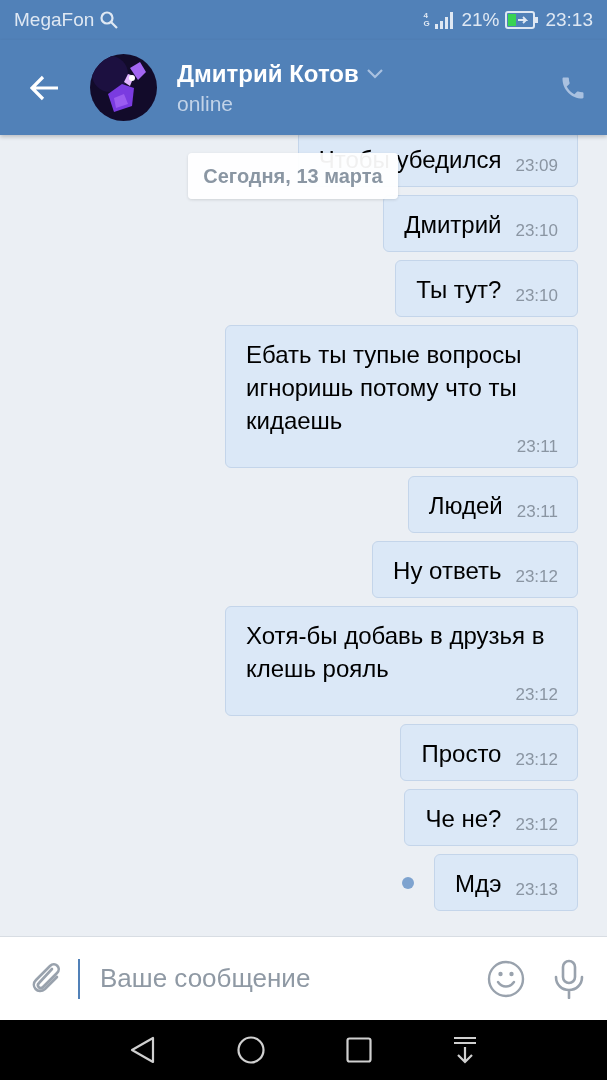  What do you see at coordinates (461, 754) in the screenshot?
I see `message-text: Просто` at bounding box center [461, 754].